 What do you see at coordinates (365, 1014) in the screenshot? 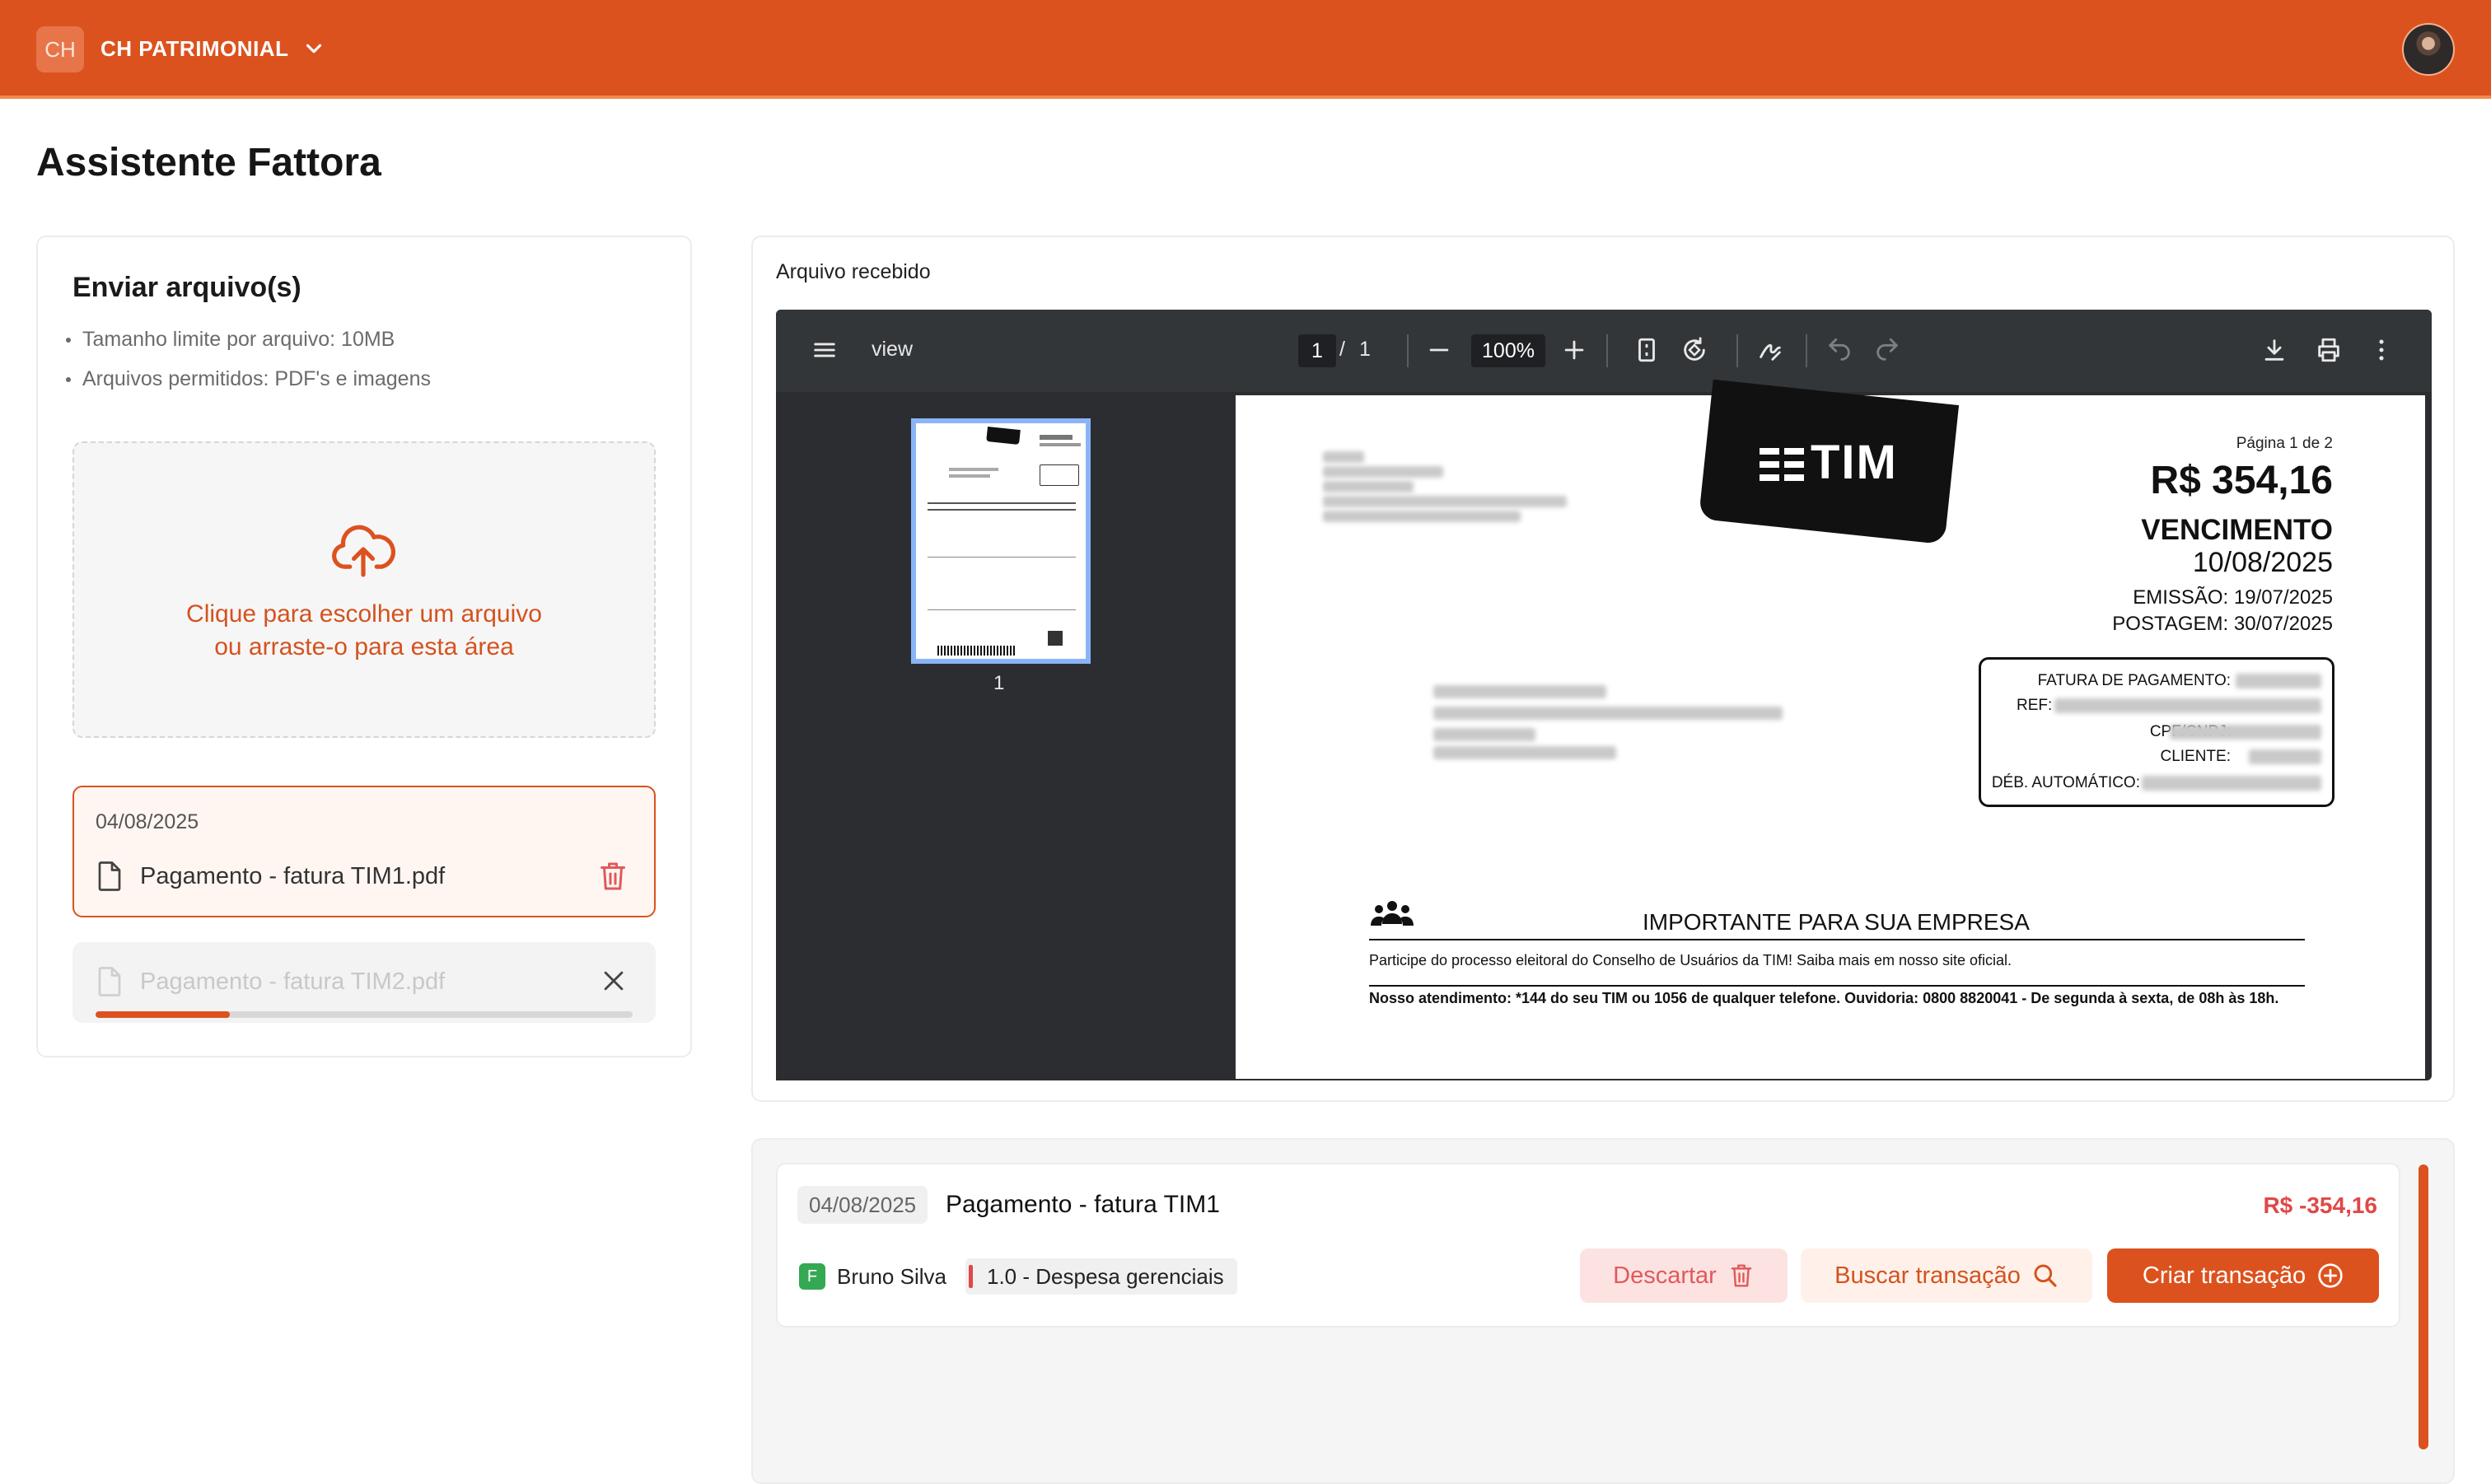
I see `upload-progress-bar` at bounding box center [365, 1014].